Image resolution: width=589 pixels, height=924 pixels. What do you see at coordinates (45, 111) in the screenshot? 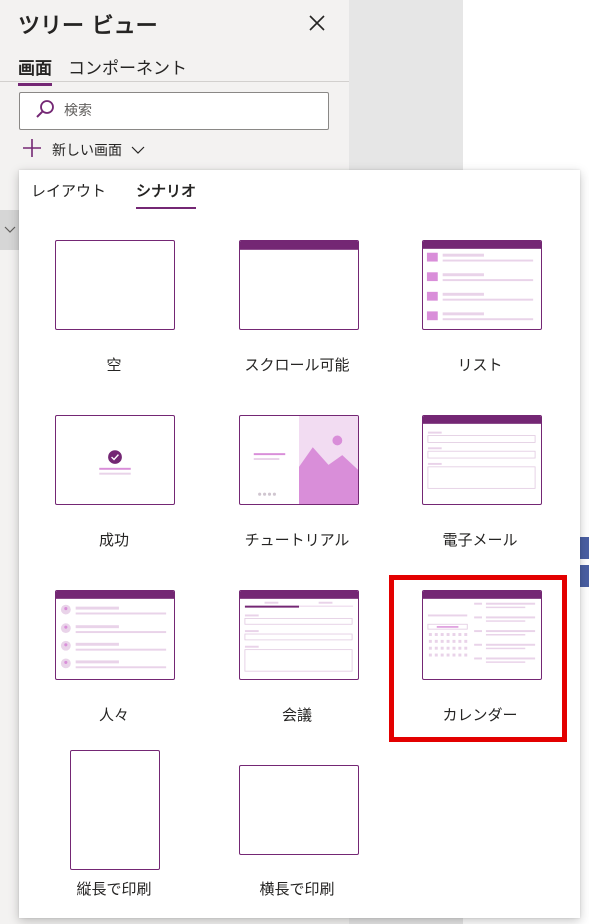
I see `search-icon` at bounding box center [45, 111].